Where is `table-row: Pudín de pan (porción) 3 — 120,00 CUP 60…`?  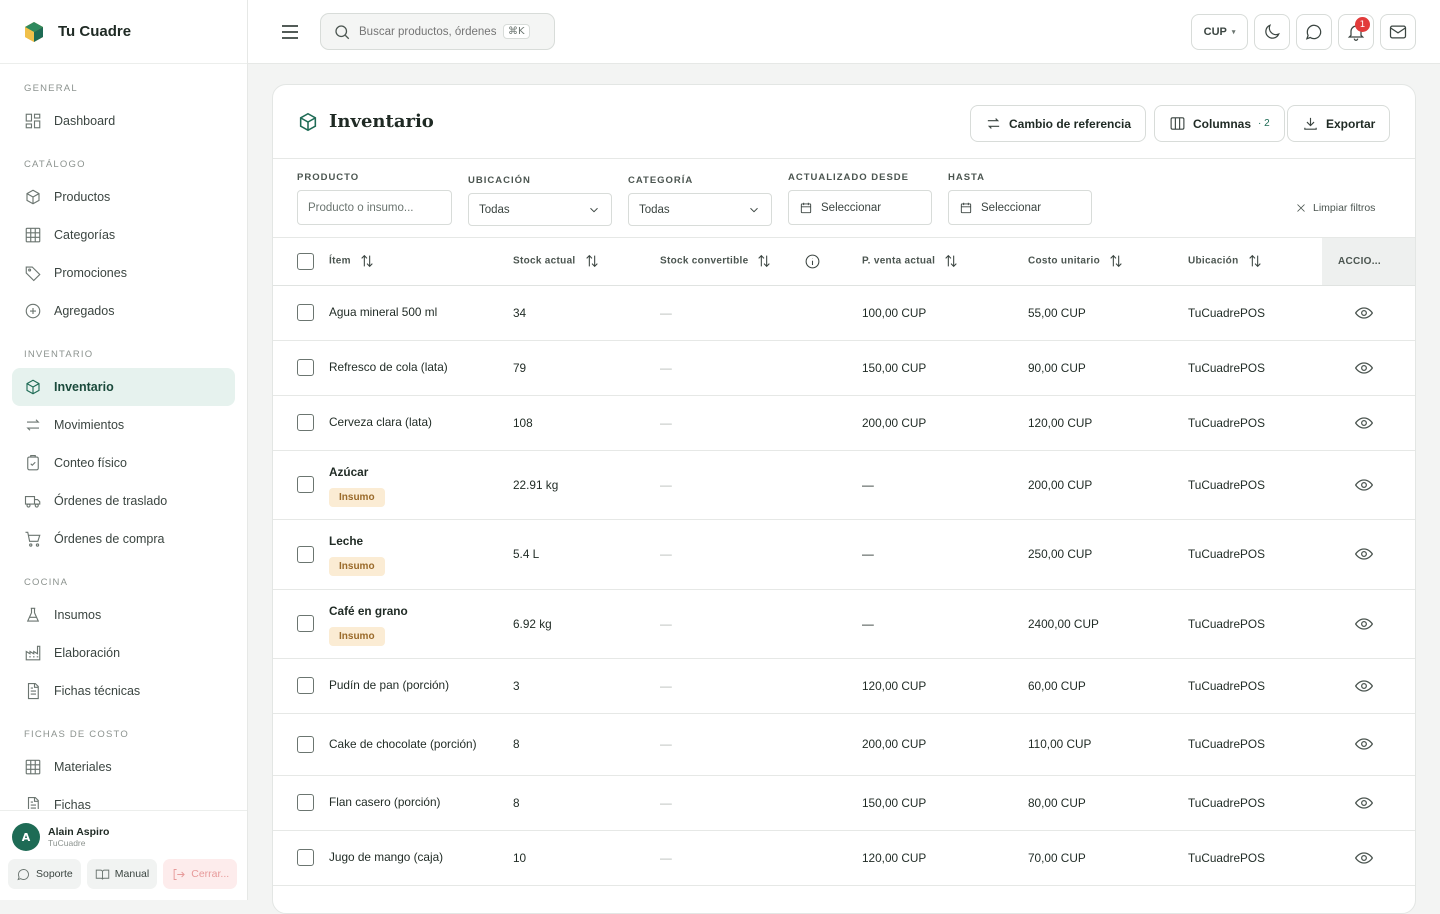
table-row: Pudín de pan (porción) 3 — 120,00 CUP 60… is located at coordinates (844, 686).